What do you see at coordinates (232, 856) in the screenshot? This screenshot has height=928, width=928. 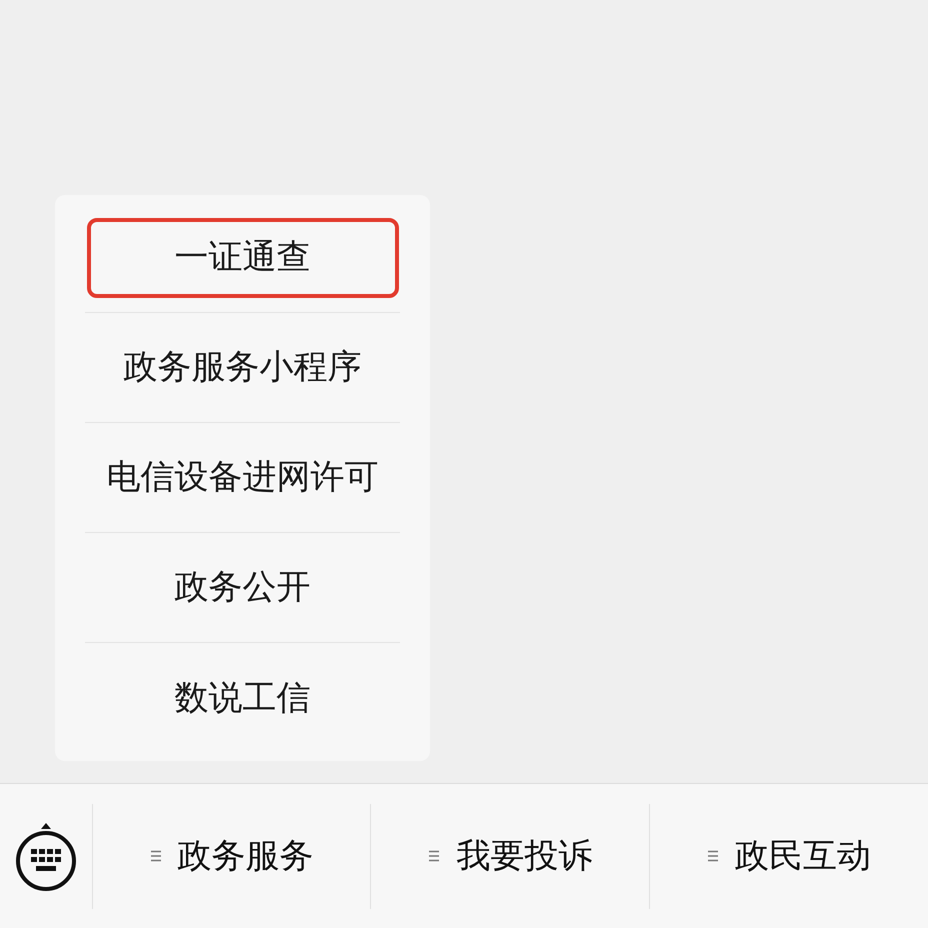 I see `menu-tab: 政务服务` at bounding box center [232, 856].